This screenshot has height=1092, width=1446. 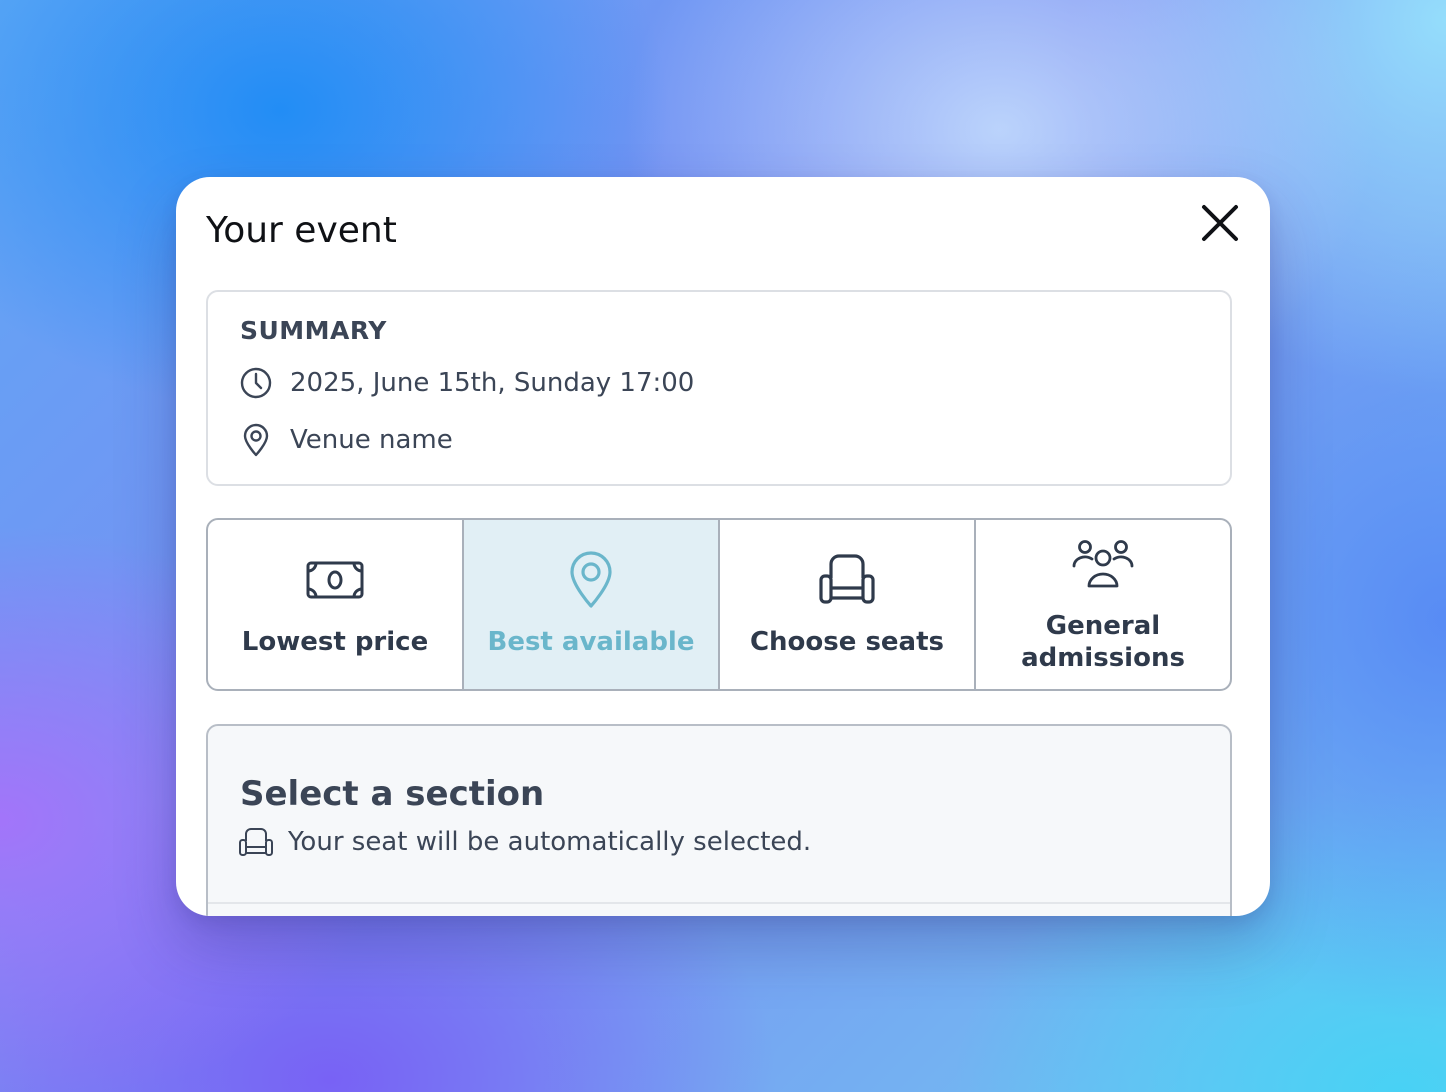 What do you see at coordinates (392, 794) in the screenshot?
I see `section-title: Select a section` at bounding box center [392, 794].